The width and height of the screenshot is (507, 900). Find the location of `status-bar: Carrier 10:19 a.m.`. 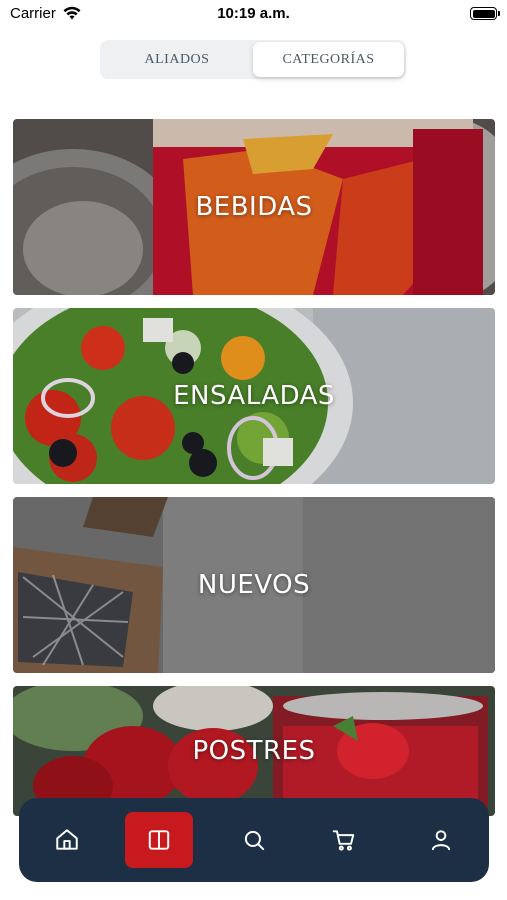

status-bar: Carrier 10:19 a.m. is located at coordinates (253, 14).